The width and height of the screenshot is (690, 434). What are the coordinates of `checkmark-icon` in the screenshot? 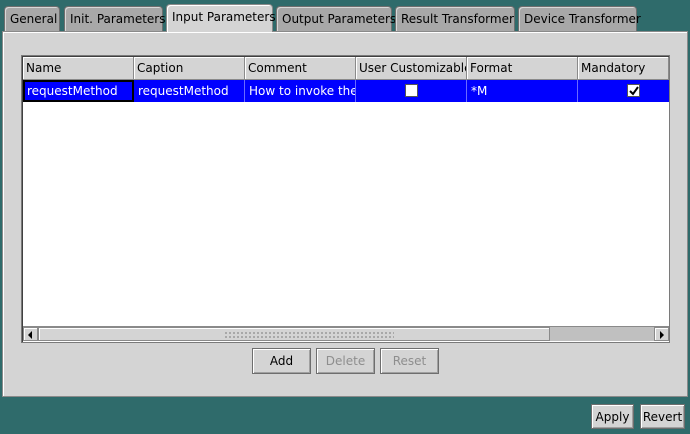 It's located at (634, 91).